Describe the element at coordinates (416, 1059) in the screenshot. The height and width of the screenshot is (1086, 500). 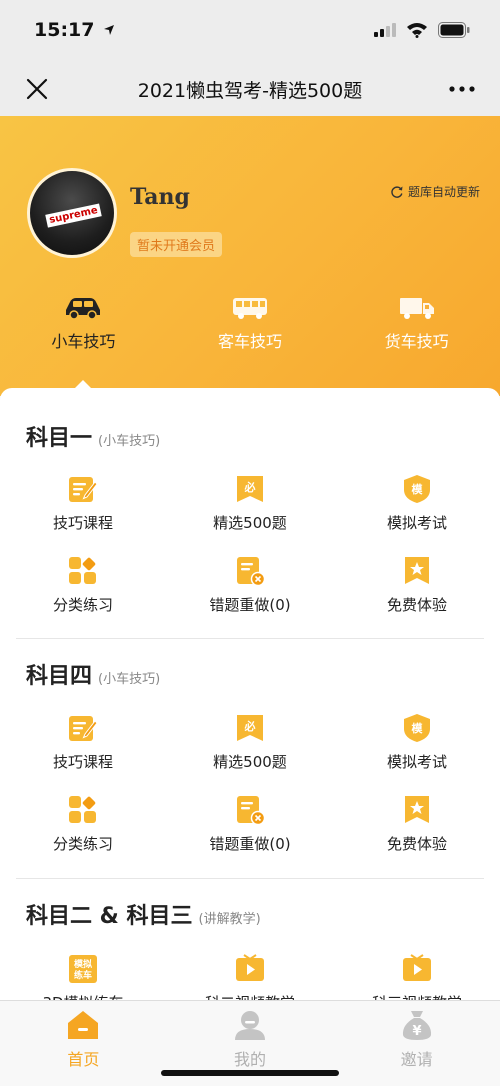
I see `bottom-nav-invite-label: 邀请` at that location.